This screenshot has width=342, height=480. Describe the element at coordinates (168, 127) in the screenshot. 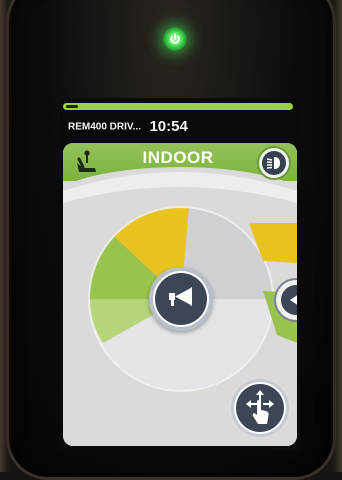

I see `clock-time: 10:54` at that location.